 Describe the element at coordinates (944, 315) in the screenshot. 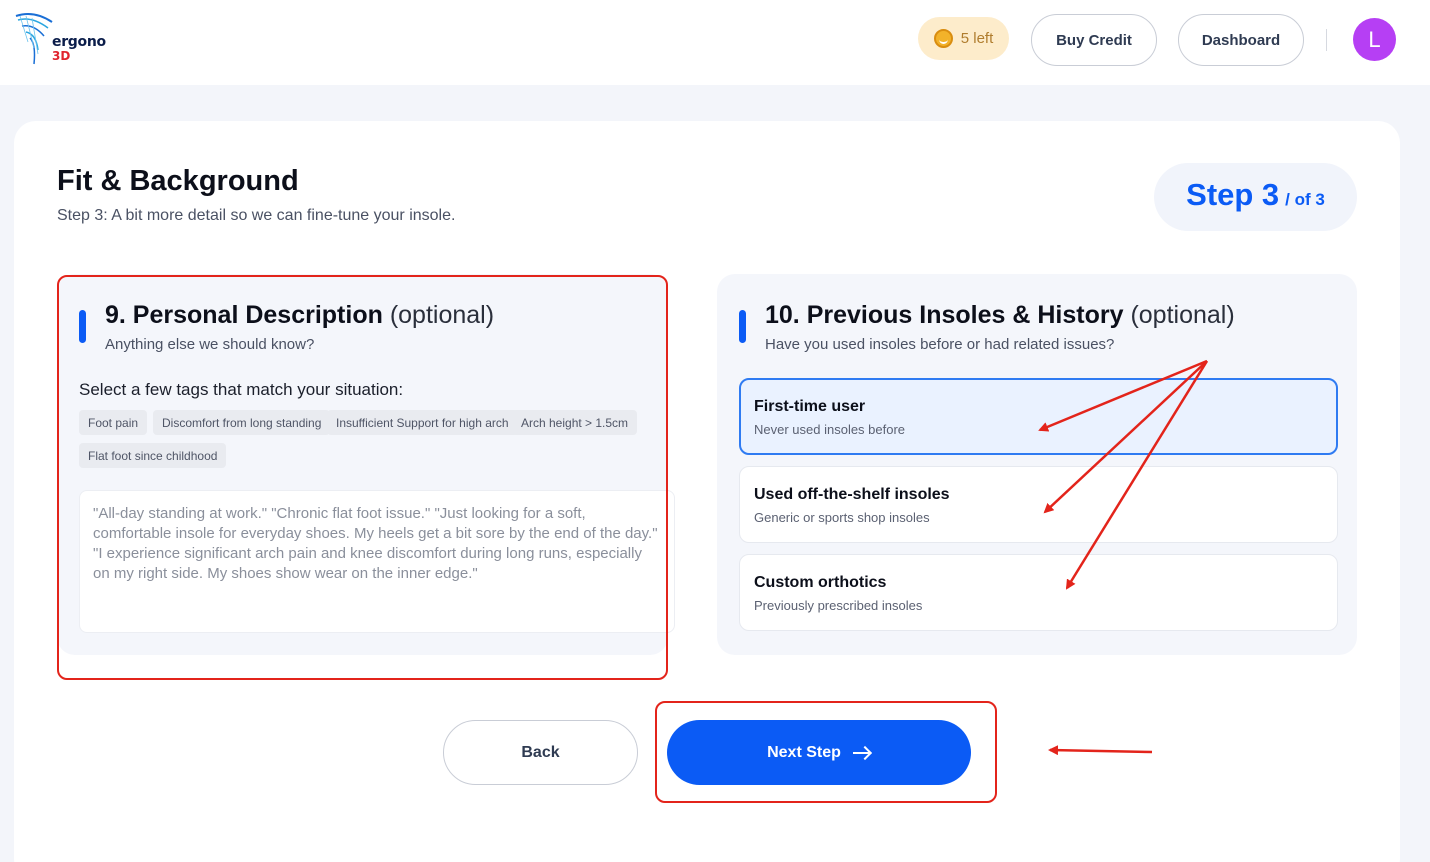

I see `history-title-text: 10. Previous Insoles & History` at that location.